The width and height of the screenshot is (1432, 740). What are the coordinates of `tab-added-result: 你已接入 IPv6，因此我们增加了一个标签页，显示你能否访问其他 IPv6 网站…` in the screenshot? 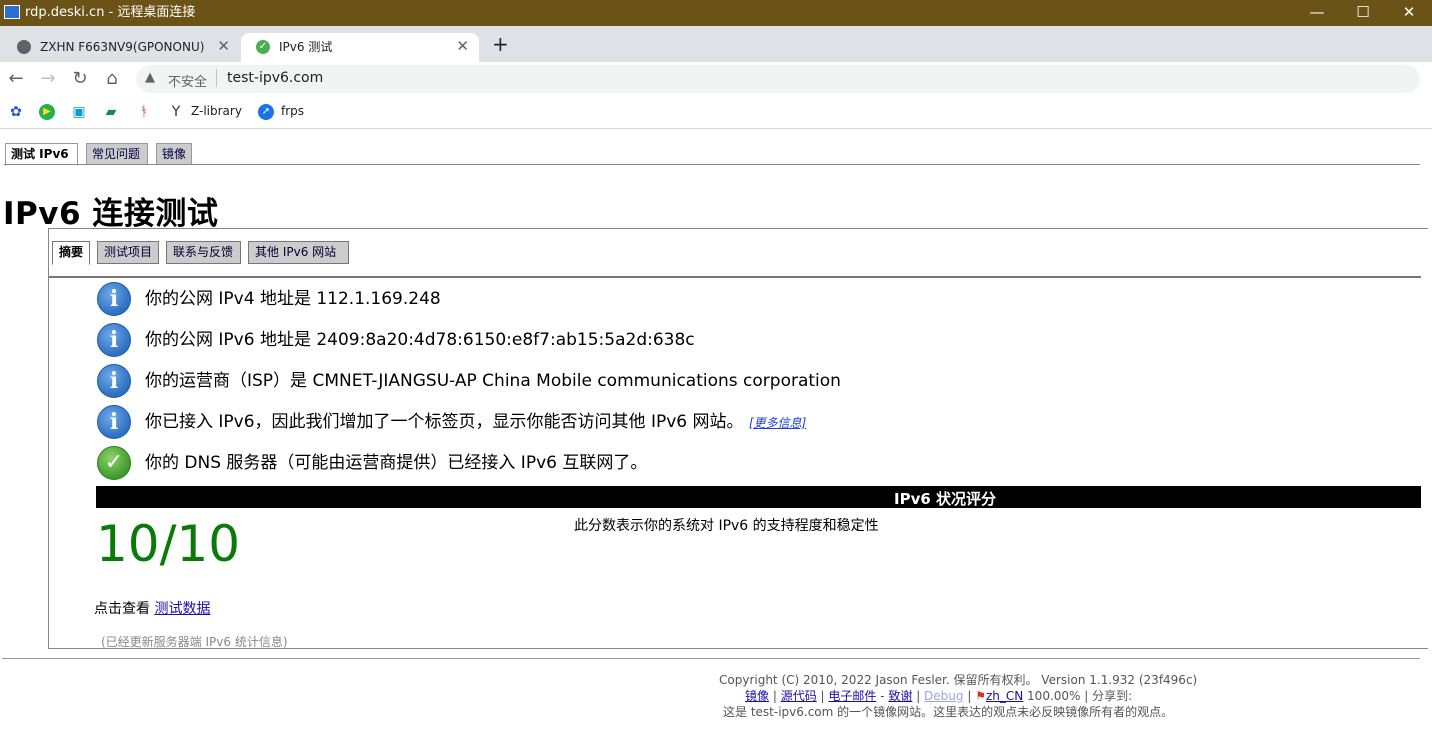 It's located at (475, 419).